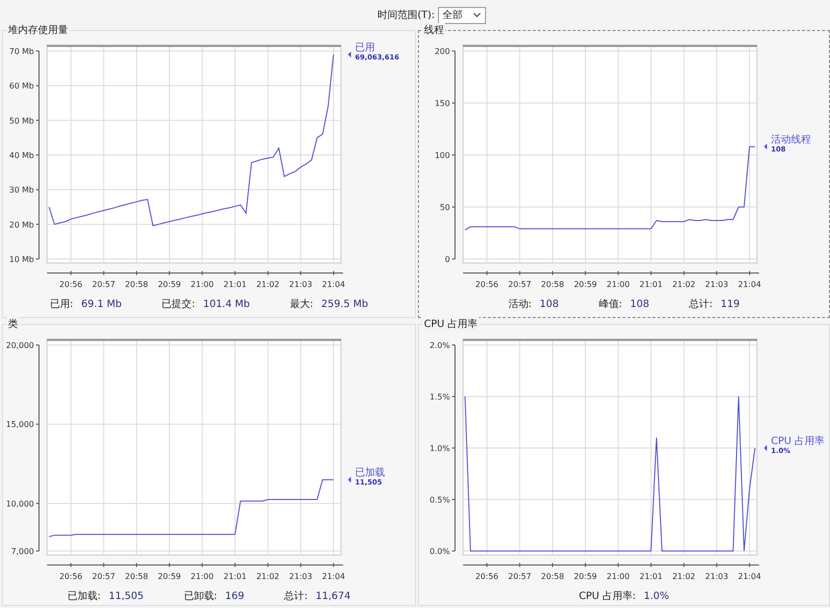  What do you see at coordinates (714, 305) in the screenshot?
I see `stat-text: 总计: 119` at bounding box center [714, 305].